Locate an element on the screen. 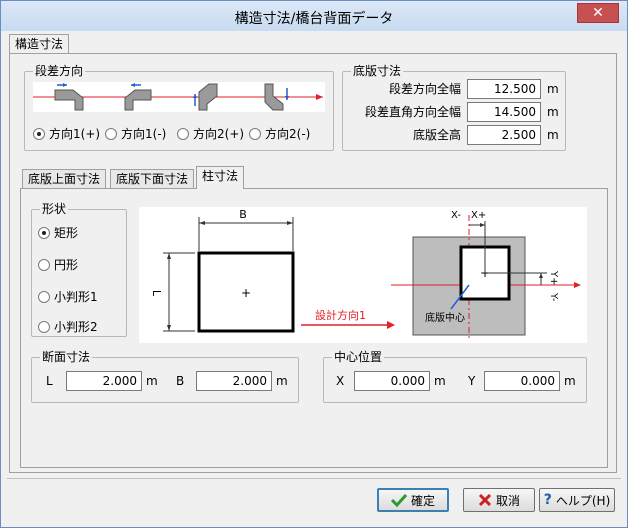 The height and width of the screenshot is (528, 628). radio-direction2-minus: 方向2(-) is located at coordinates (279, 133).